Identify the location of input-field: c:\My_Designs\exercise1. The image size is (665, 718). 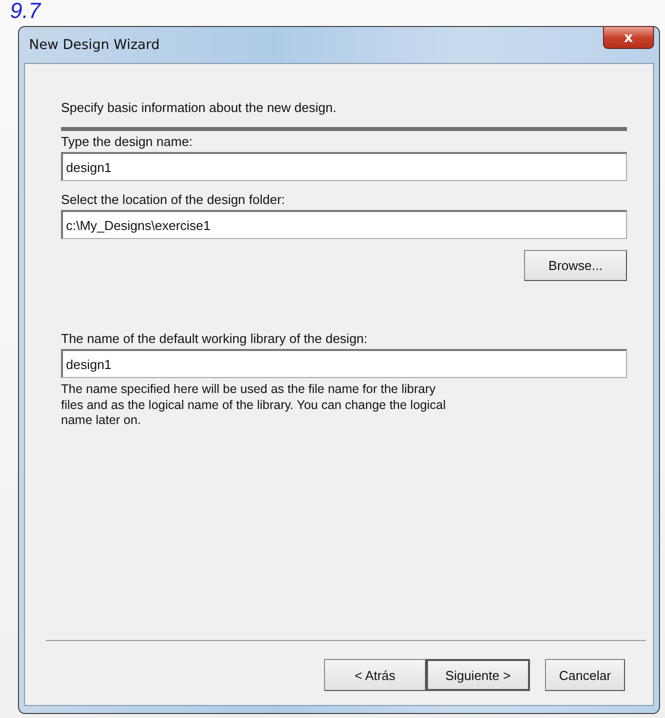
(344, 224).